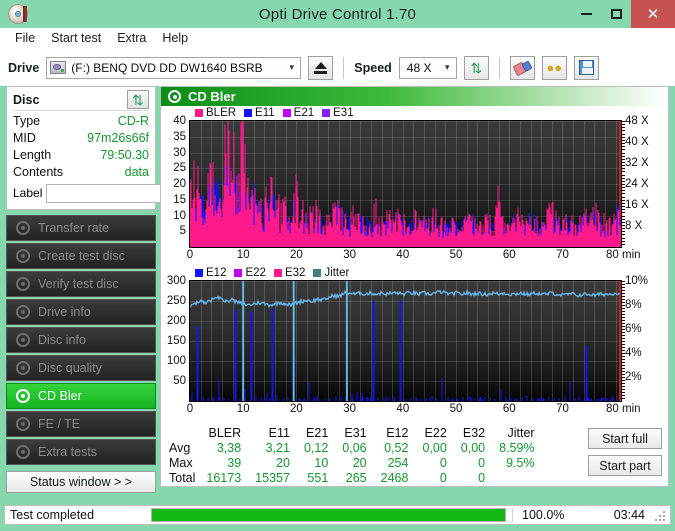 This screenshot has height=531, width=675. Describe the element at coordinates (353, 433) in the screenshot. I see `table-header-row: BLER E11 E21 E31 E12 E22 E32 Jitter` at that location.